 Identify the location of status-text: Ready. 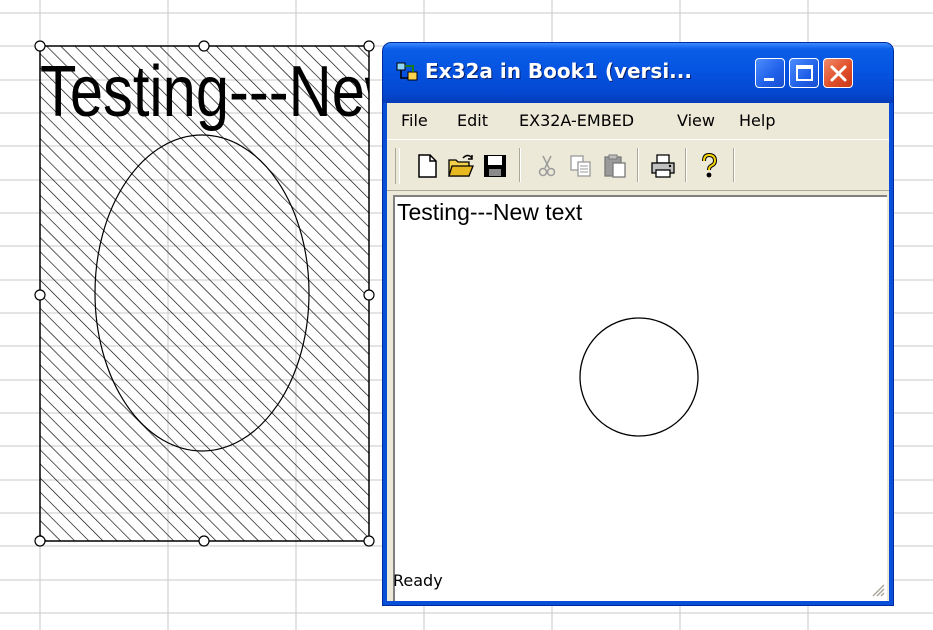
(418, 580).